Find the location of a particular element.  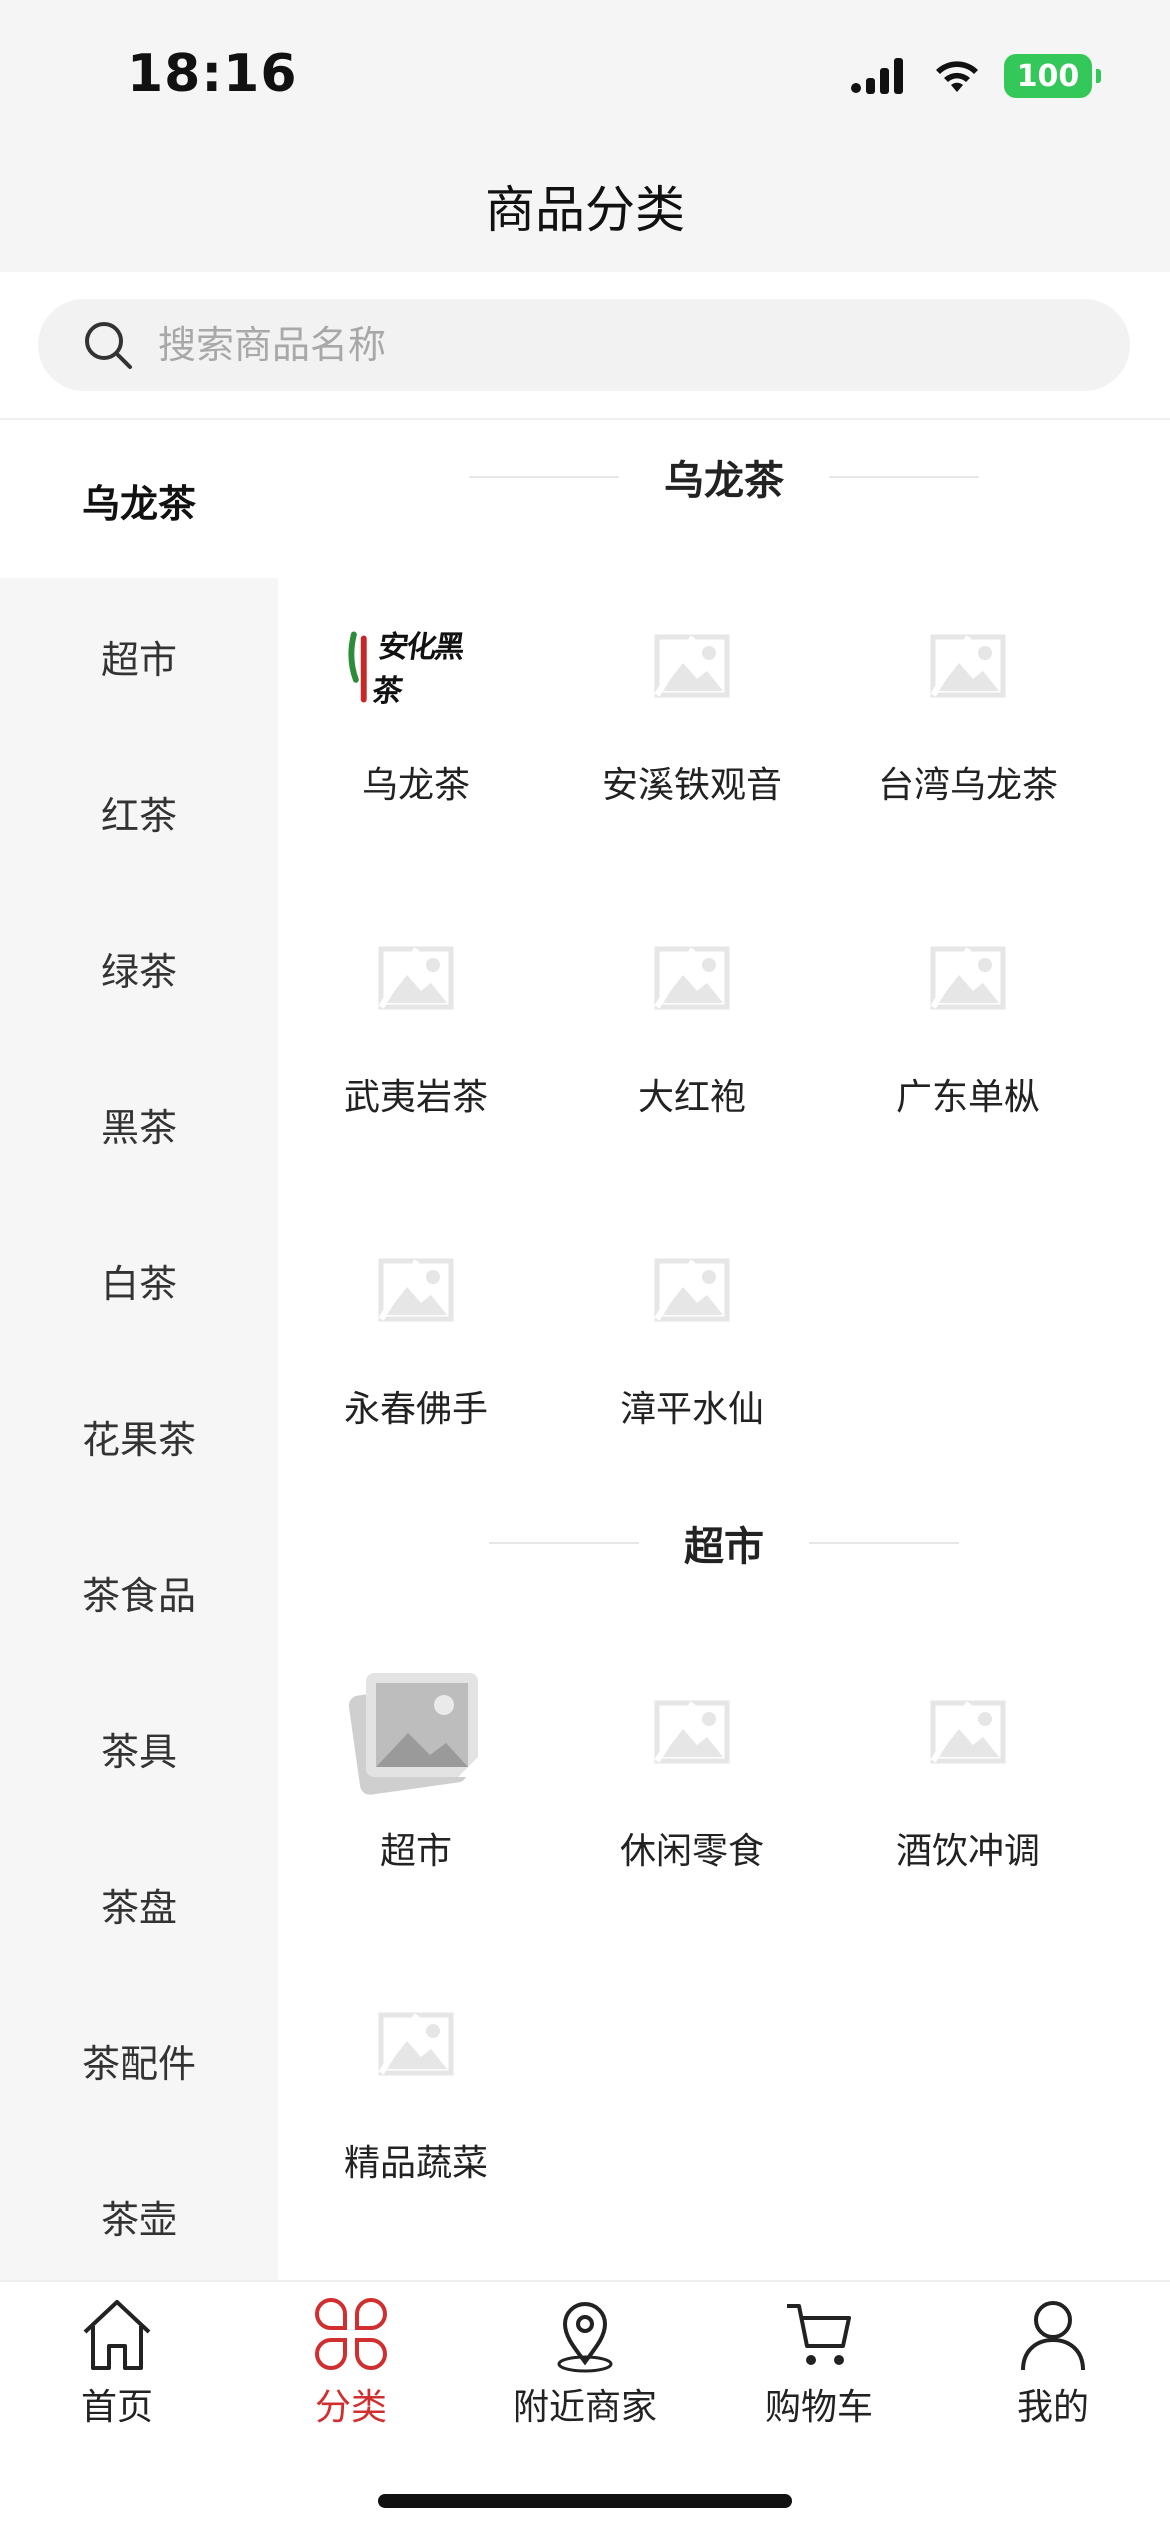

tab-profile-label: 我的 is located at coordinates (1052, 2407).